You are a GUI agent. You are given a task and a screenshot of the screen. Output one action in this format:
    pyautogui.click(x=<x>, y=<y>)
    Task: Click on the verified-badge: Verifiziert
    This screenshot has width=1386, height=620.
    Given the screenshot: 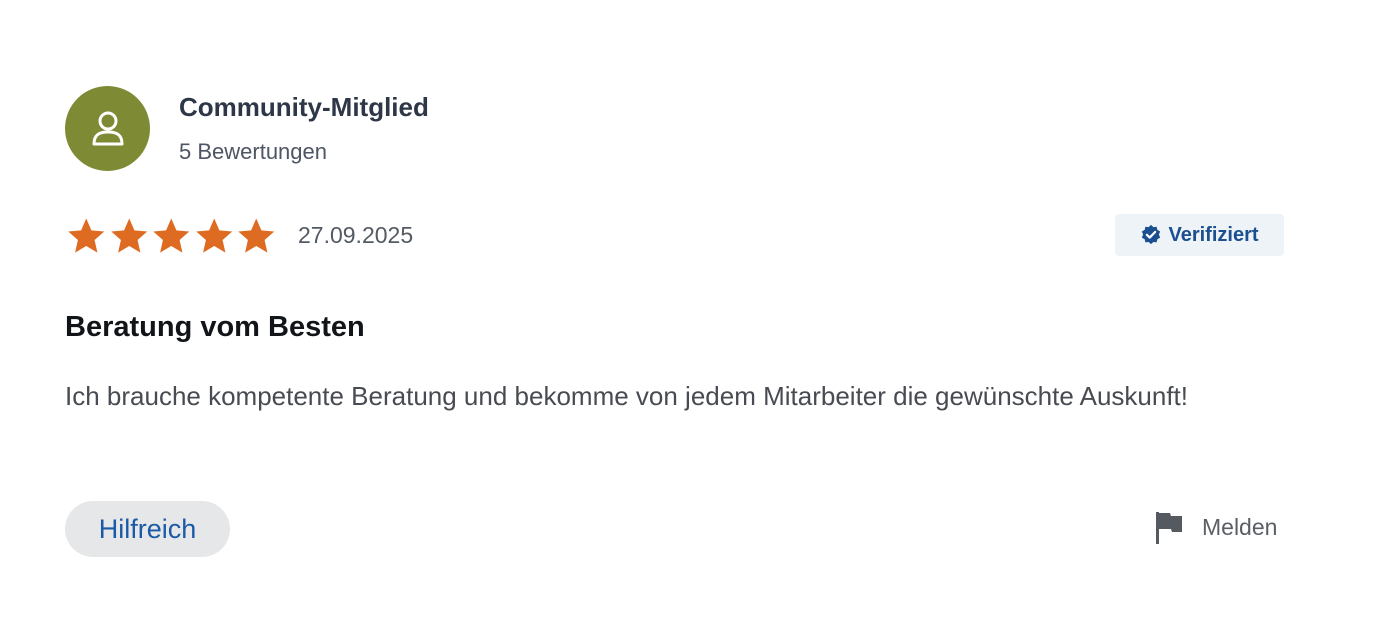 What is the action you would take?
    pyautogui.click(x=1199, y=235)
    